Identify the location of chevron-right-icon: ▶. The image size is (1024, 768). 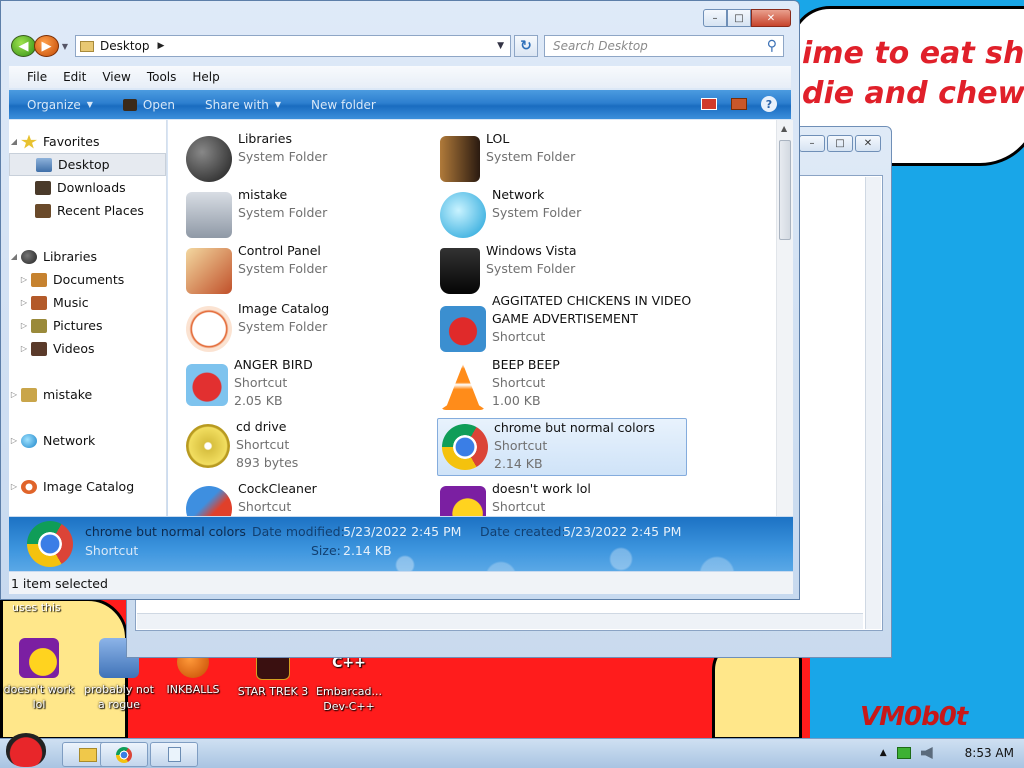
(161, 46).